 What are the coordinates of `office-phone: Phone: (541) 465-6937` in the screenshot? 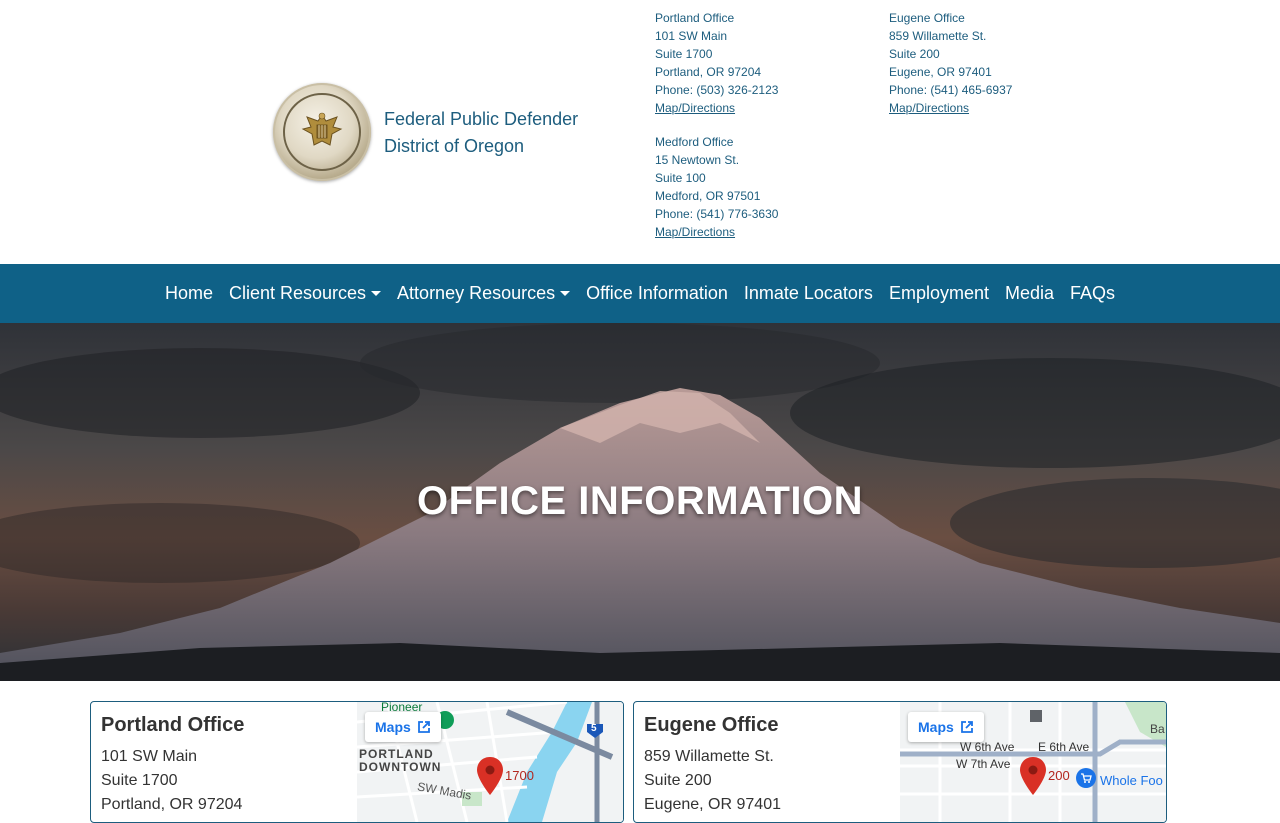 It's located at (951, 90).